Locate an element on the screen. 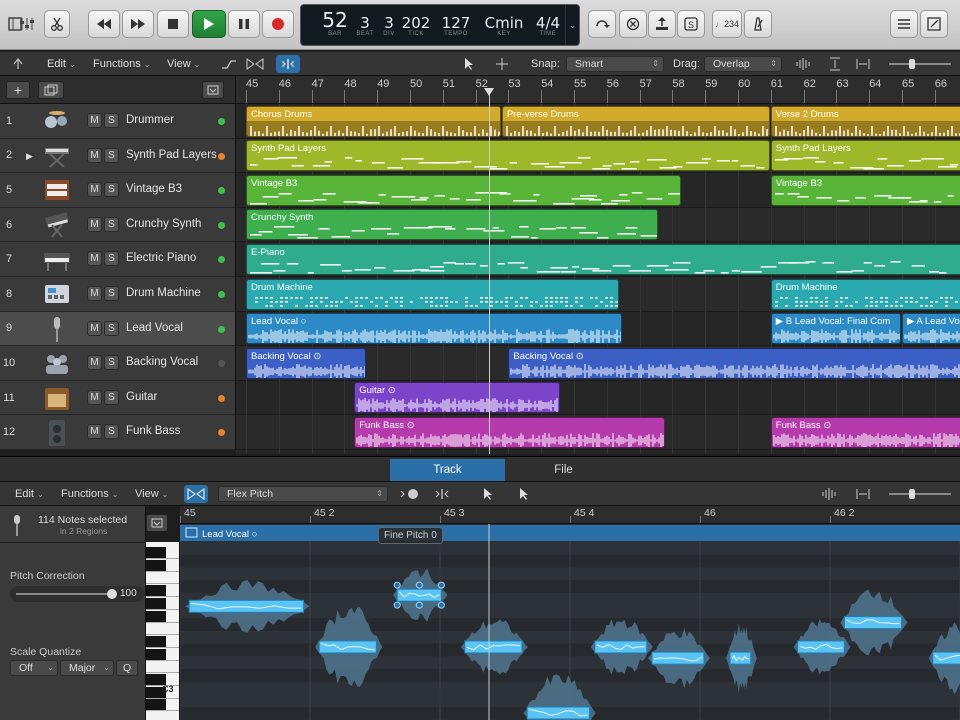 The height and width of the screenshot is (720, 960). global-tracks-icon is located at coordinates (213, 90).